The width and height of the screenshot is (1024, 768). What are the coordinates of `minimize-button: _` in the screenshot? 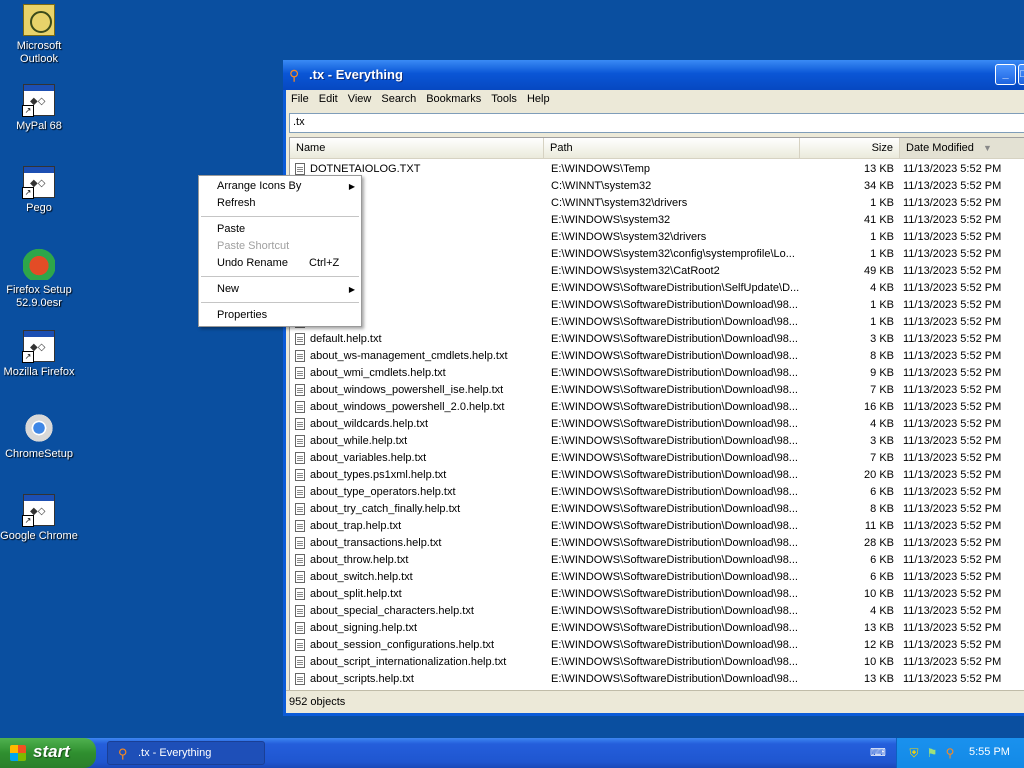 It's located at (1005, 74).